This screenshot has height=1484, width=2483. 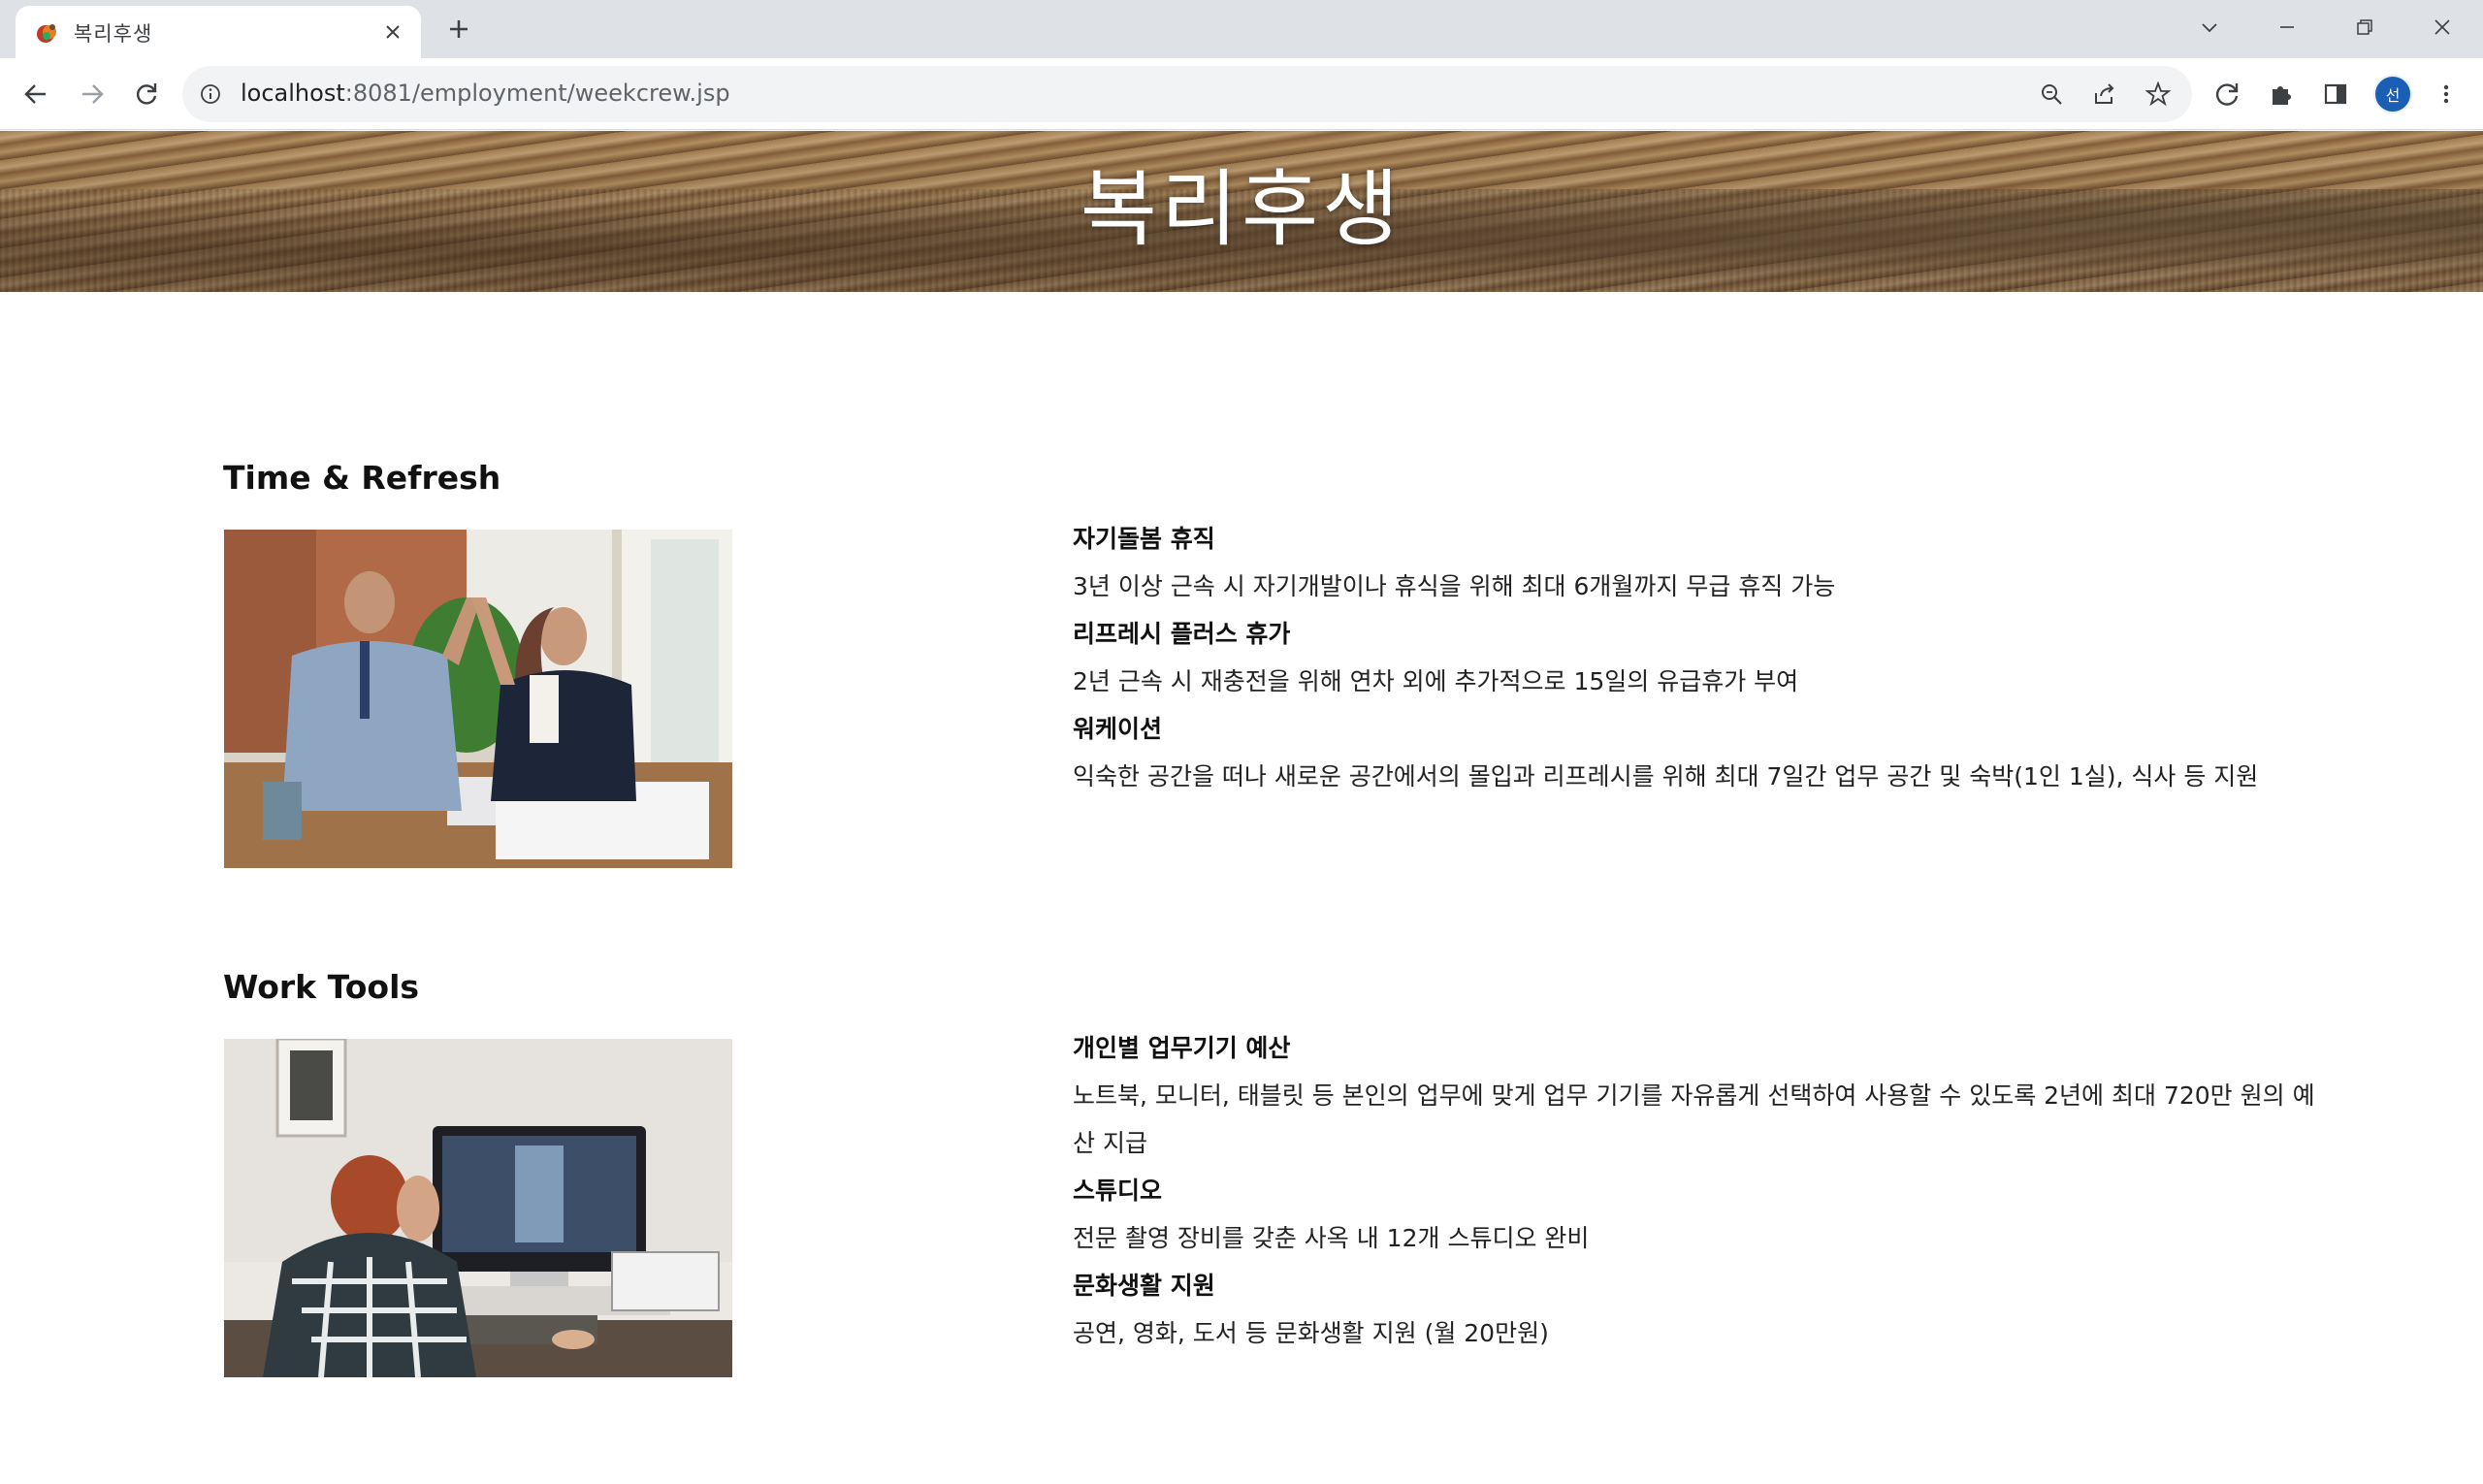 What do you see at coordinates (1332, 1238) in the screenshot?
I see `benefit-desc: 전문 촬영 장비를 갖춘 사옥 내 12개 스튜디오 완비` at bounding box center [1332, 1238].